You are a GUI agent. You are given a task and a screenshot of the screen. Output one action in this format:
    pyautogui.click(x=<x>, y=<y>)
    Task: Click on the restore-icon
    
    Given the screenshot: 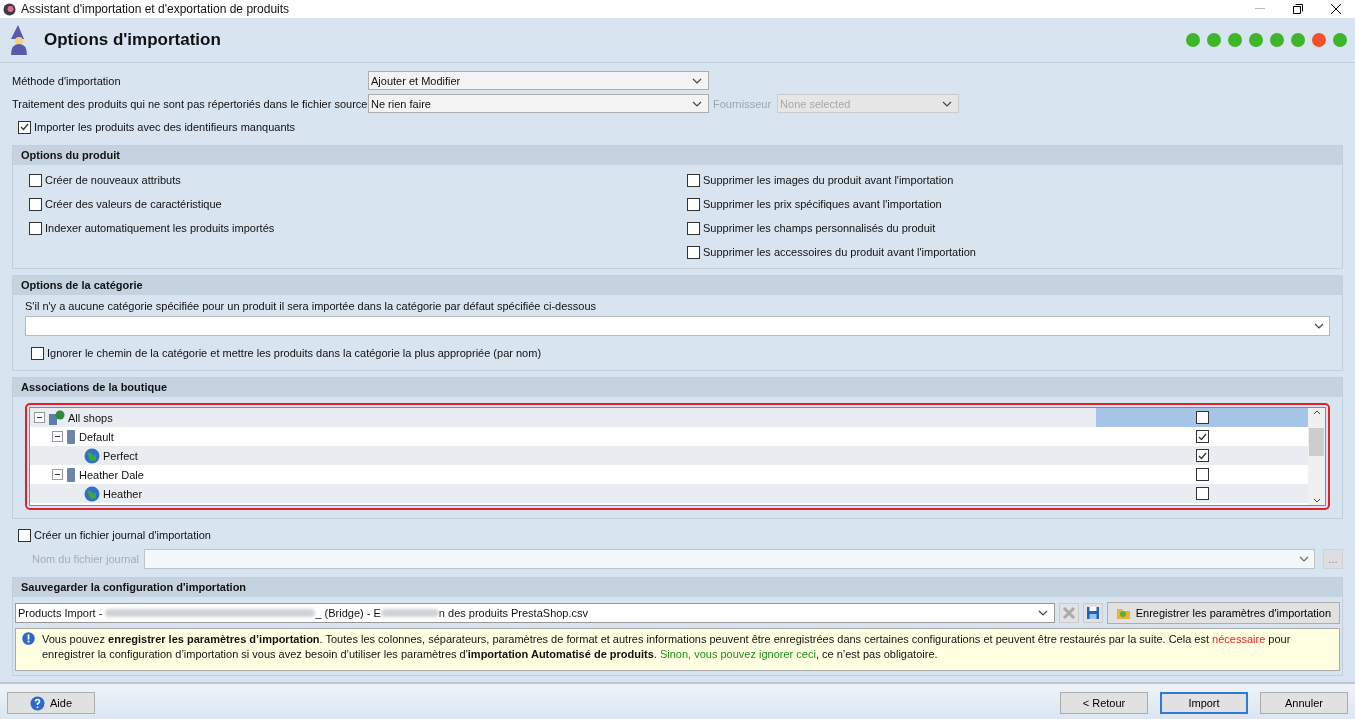 What is the action you would take?
    pyautogui.click(x=1298, y=9)
    